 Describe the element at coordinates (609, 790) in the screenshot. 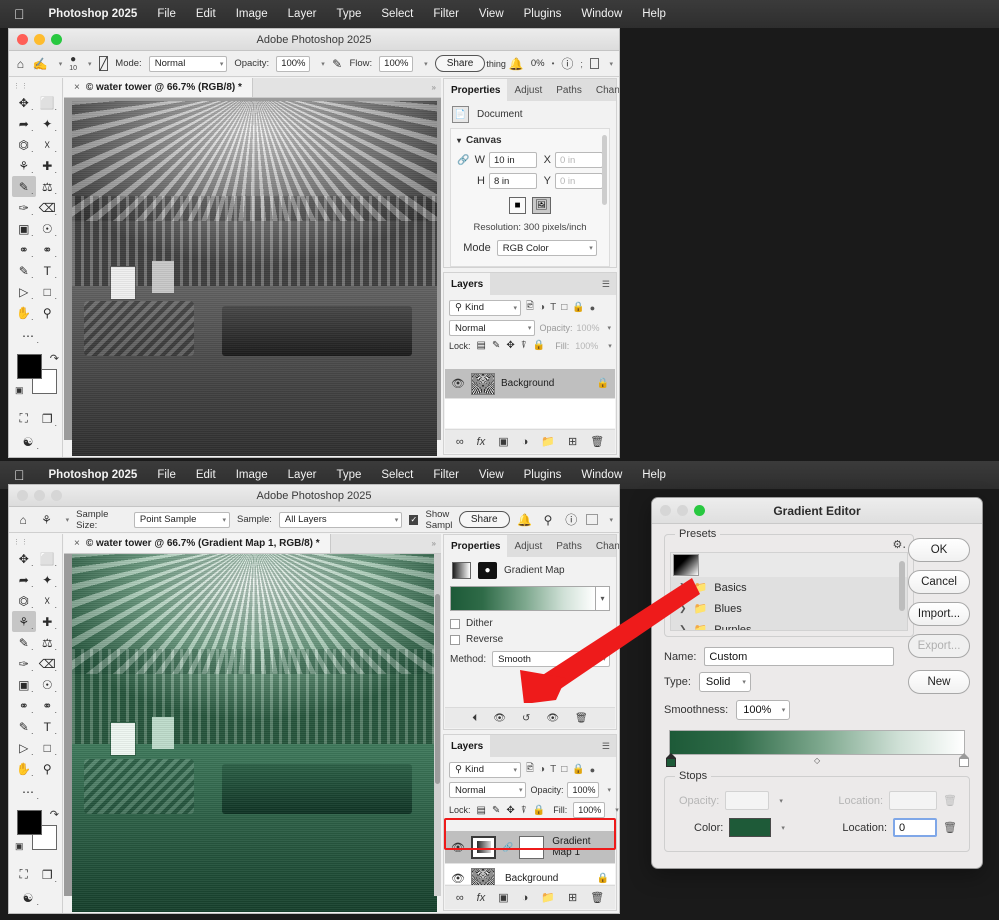

I see `opacity-chevron-down-icon: ▾` at that location.